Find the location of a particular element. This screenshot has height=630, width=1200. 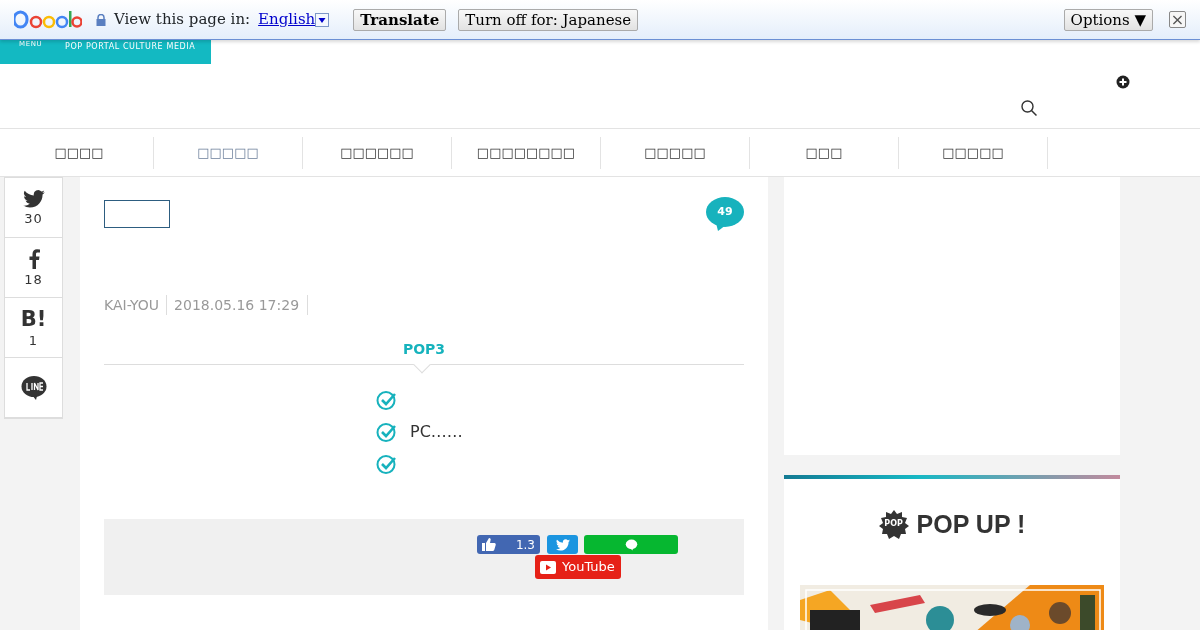

search-icon is located at coordinates (1029, 108).